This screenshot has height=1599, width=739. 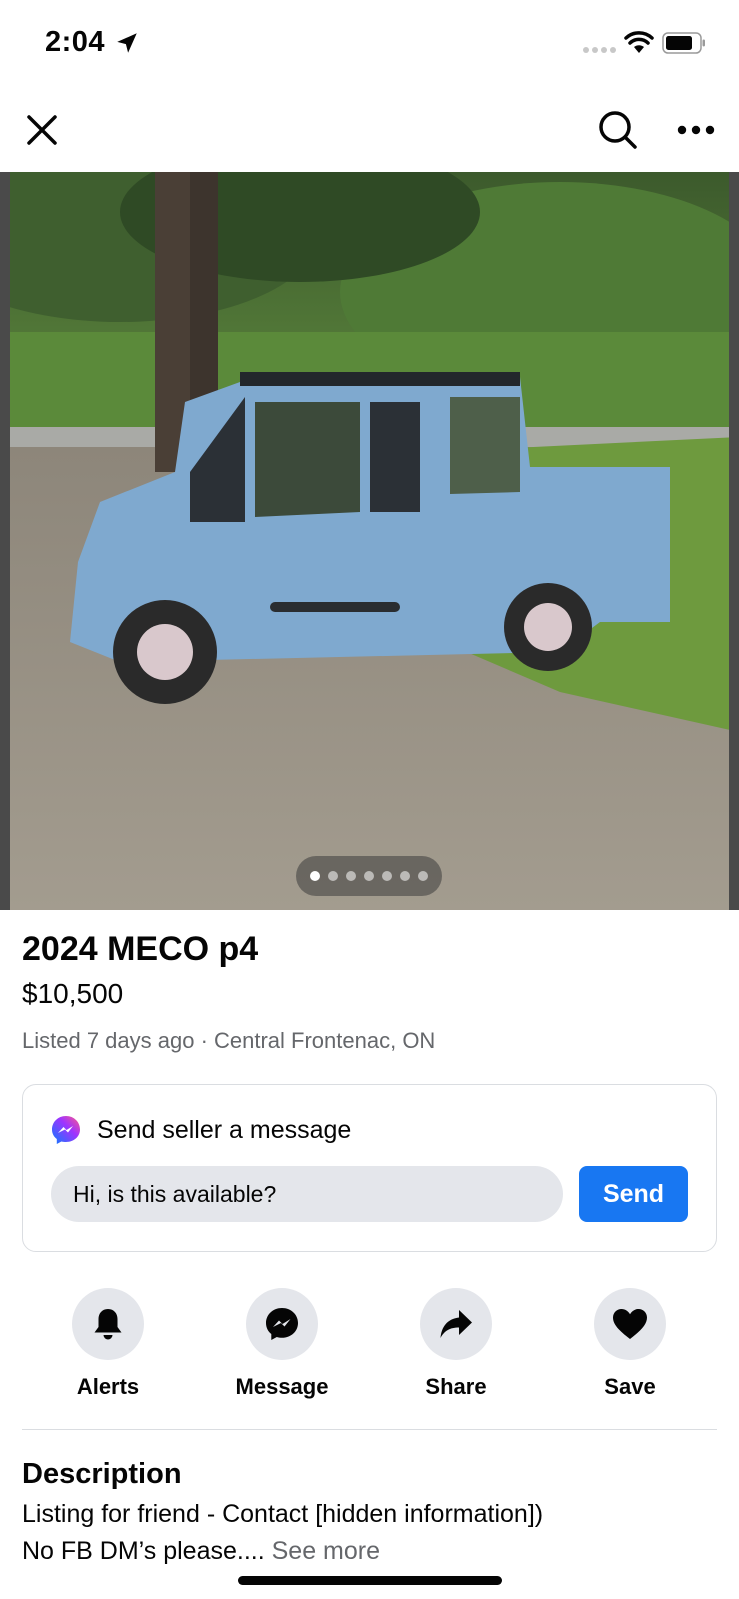 I want to click on more-icon, so click(x=696, y=130).